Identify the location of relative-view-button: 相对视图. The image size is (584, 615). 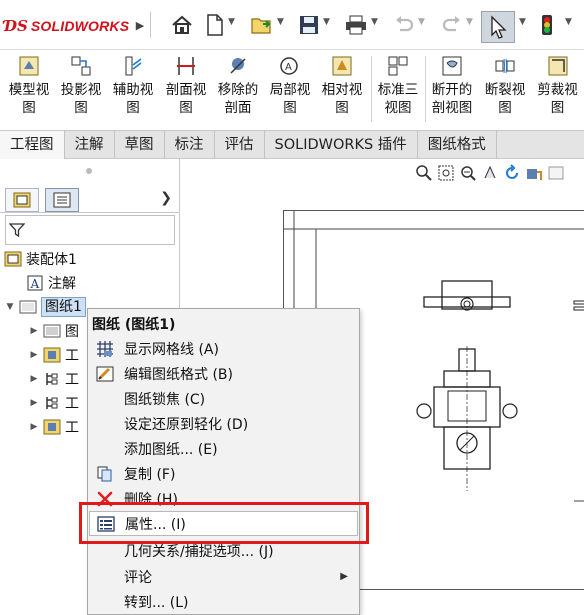
(342, 89).